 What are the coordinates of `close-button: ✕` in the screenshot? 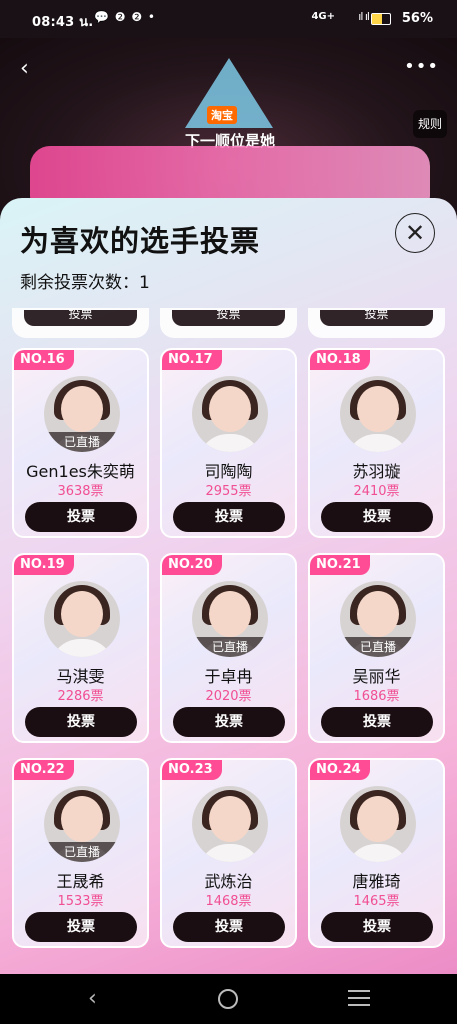 It's located at (415, 233).